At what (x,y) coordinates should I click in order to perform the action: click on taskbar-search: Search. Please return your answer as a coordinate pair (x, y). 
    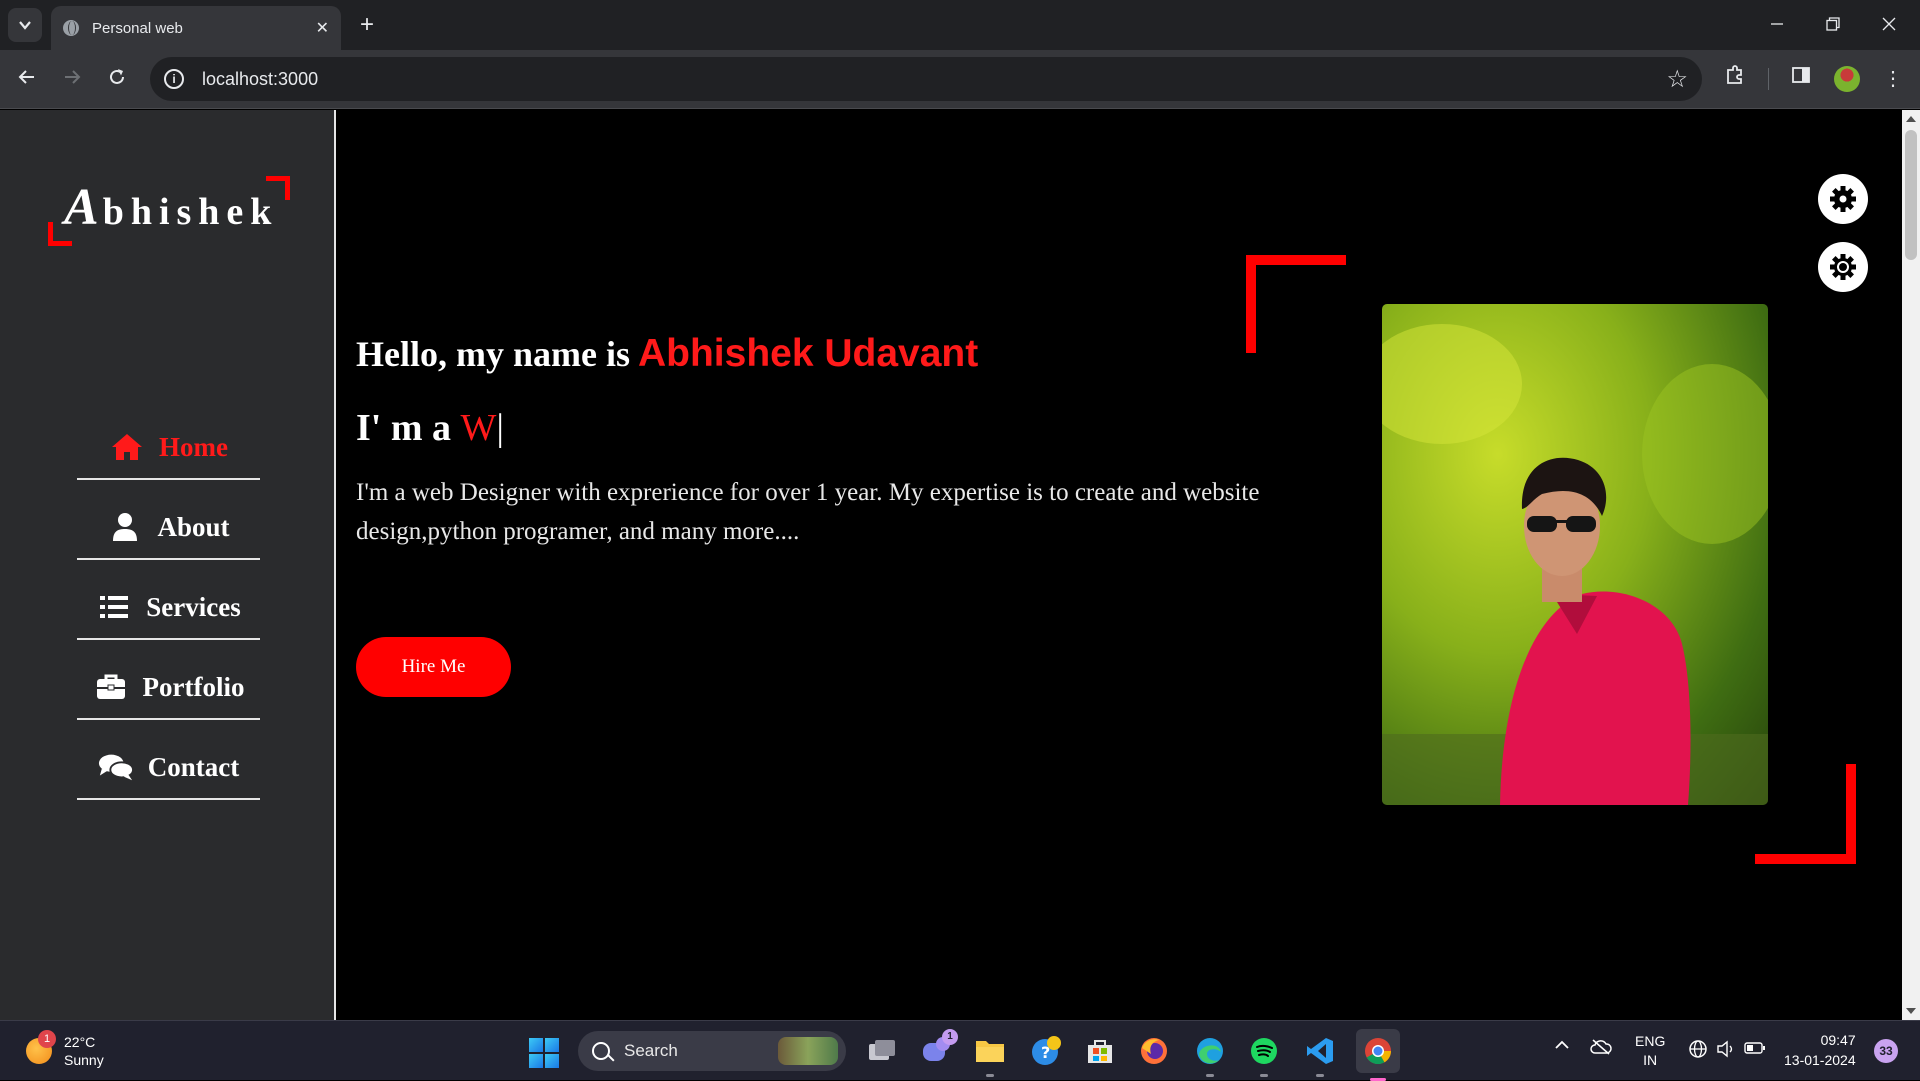
    Looking at the image, I should click on (712, 1051).